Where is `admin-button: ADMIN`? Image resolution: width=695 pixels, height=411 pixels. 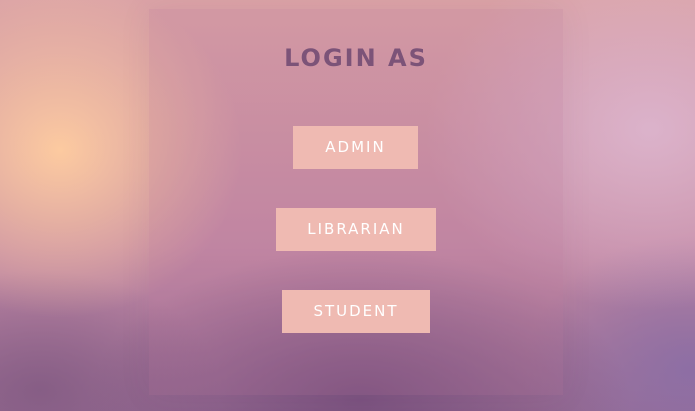 admin-button: ADMIN is located at coordinates (355, 147).